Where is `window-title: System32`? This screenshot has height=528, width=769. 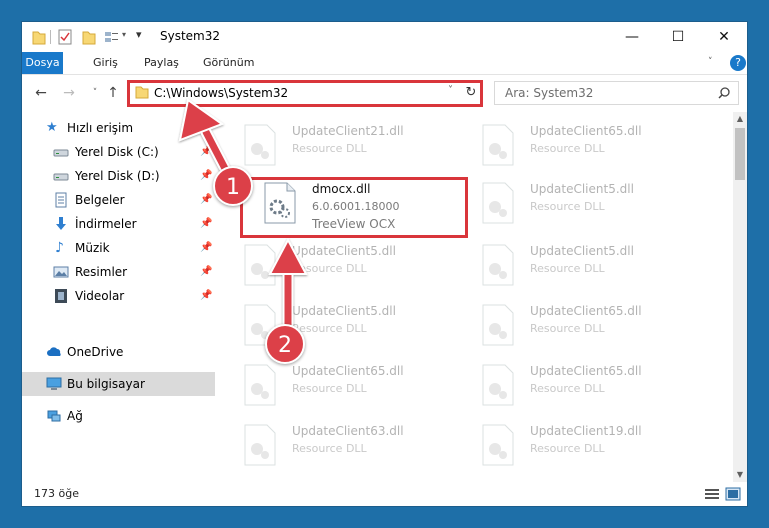
window-title: System32 is located at coordinates (190, 36).